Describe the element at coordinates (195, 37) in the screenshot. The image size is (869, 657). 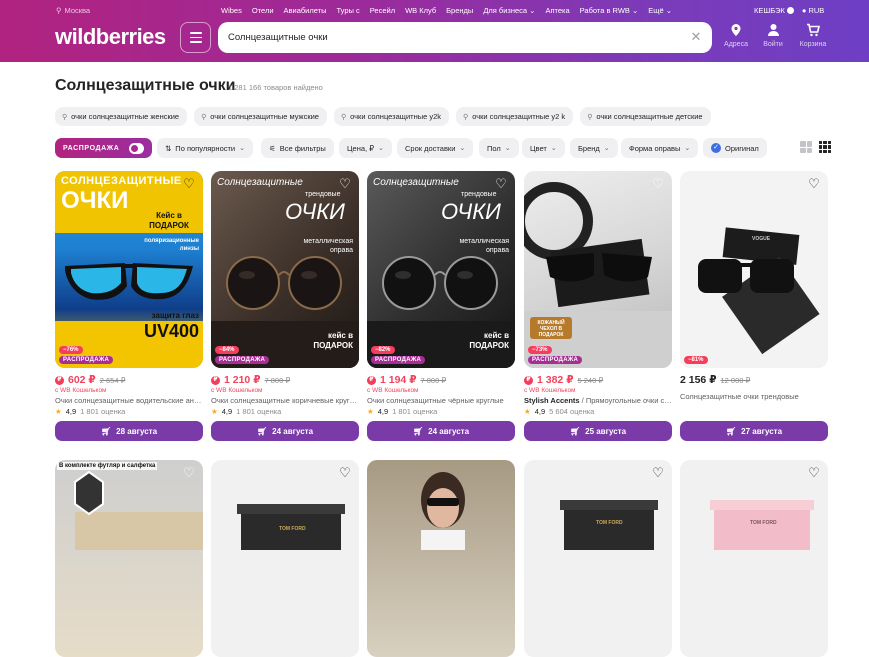
I see `menu-button` at that location.